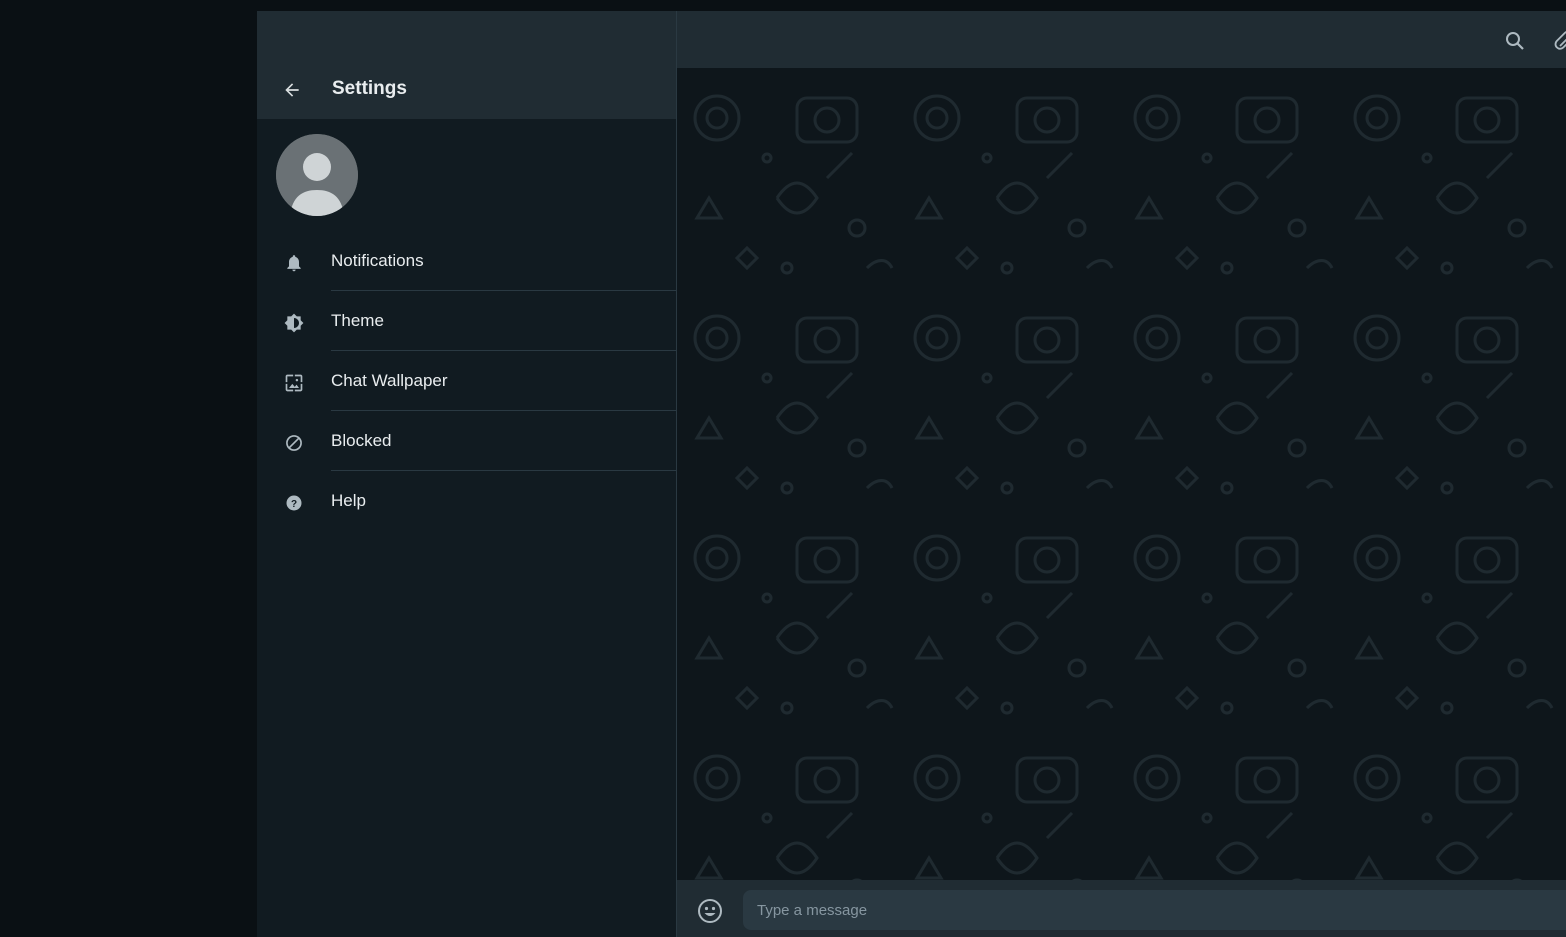  Describe the element at coordinates (294, 263) in the screenshot. I see `bell-icon` at that location.